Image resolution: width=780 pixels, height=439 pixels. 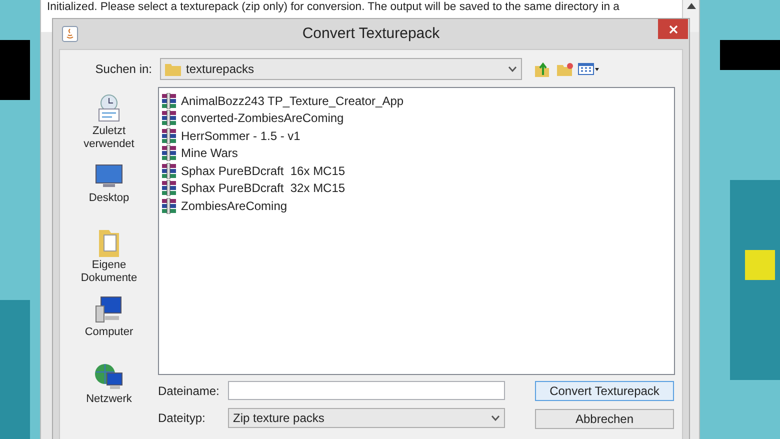 I want to click on cancel-button: Abbrechen, so click(x=604, y=419).